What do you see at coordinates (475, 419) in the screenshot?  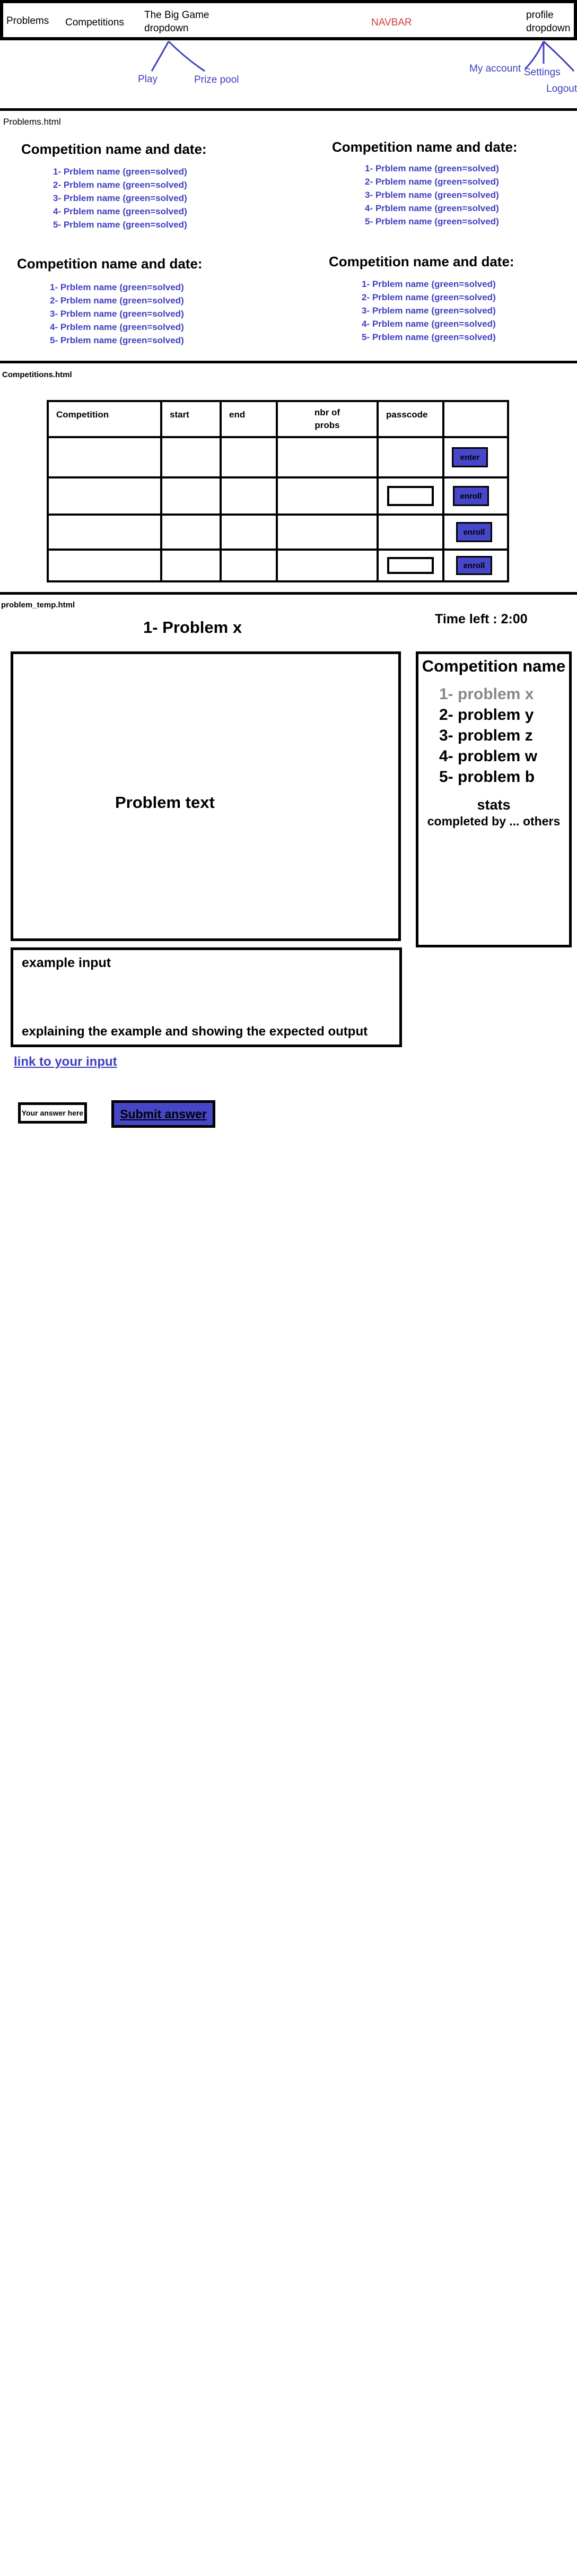 I see `column-header` at bounding box center [475, 419].